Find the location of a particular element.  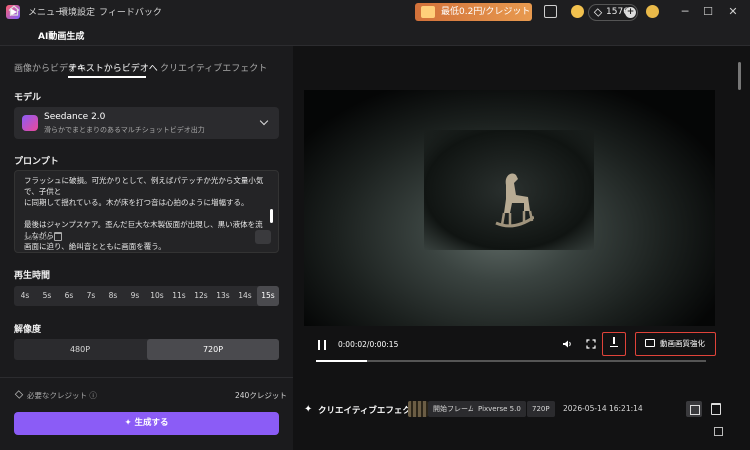

magic-wand-icon is located at coordinates (263, 237).